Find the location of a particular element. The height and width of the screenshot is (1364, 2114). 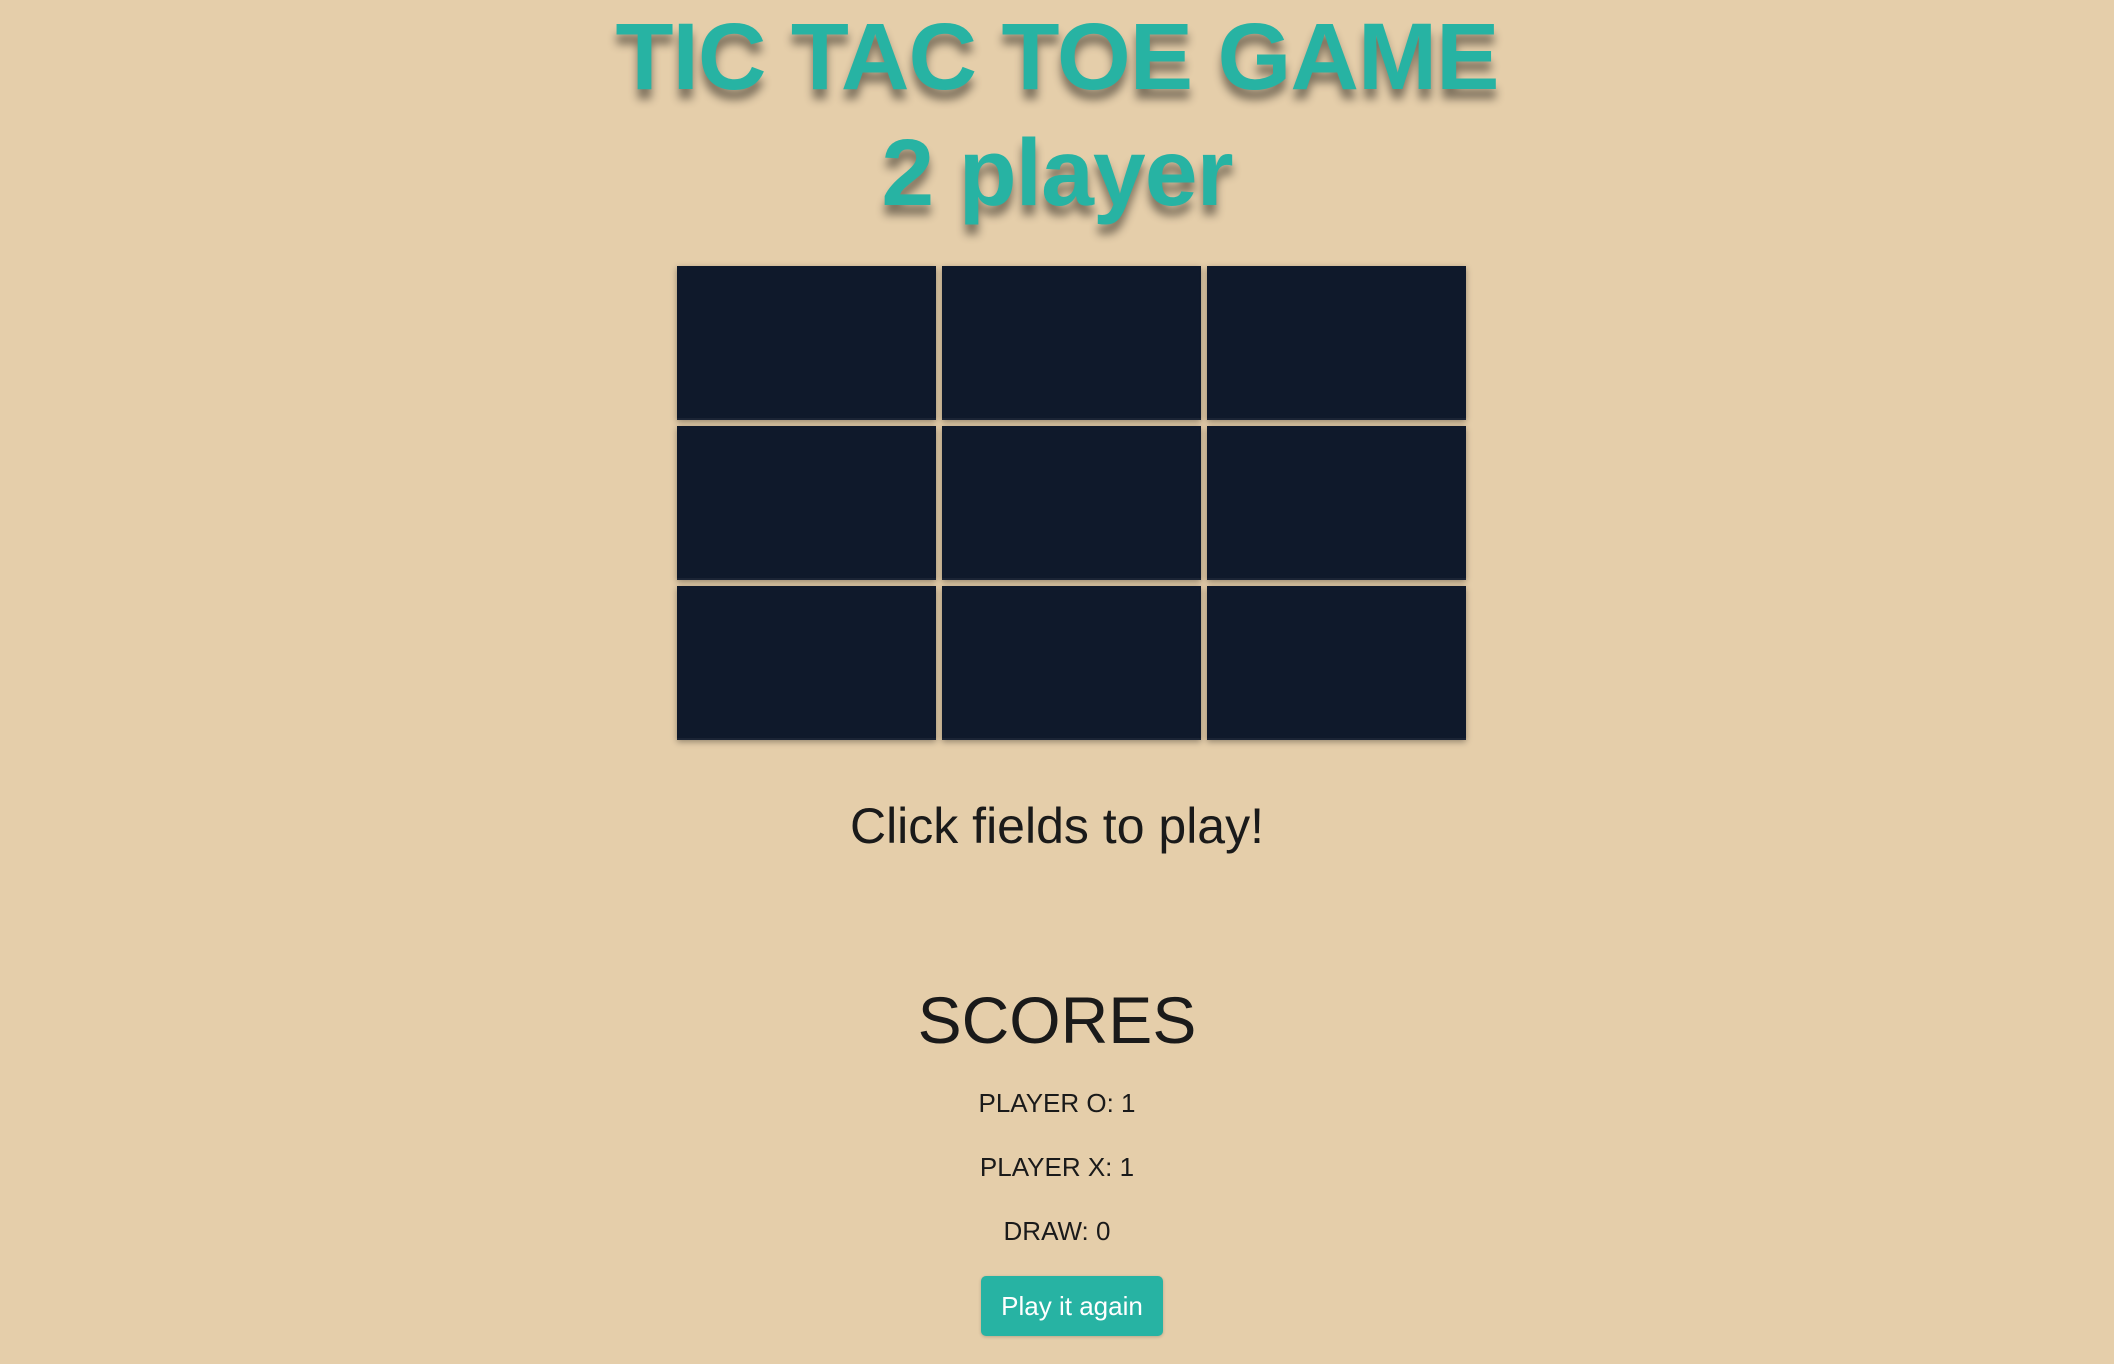

game-subtitle: 2 player is located at coordinates (1057, 173).